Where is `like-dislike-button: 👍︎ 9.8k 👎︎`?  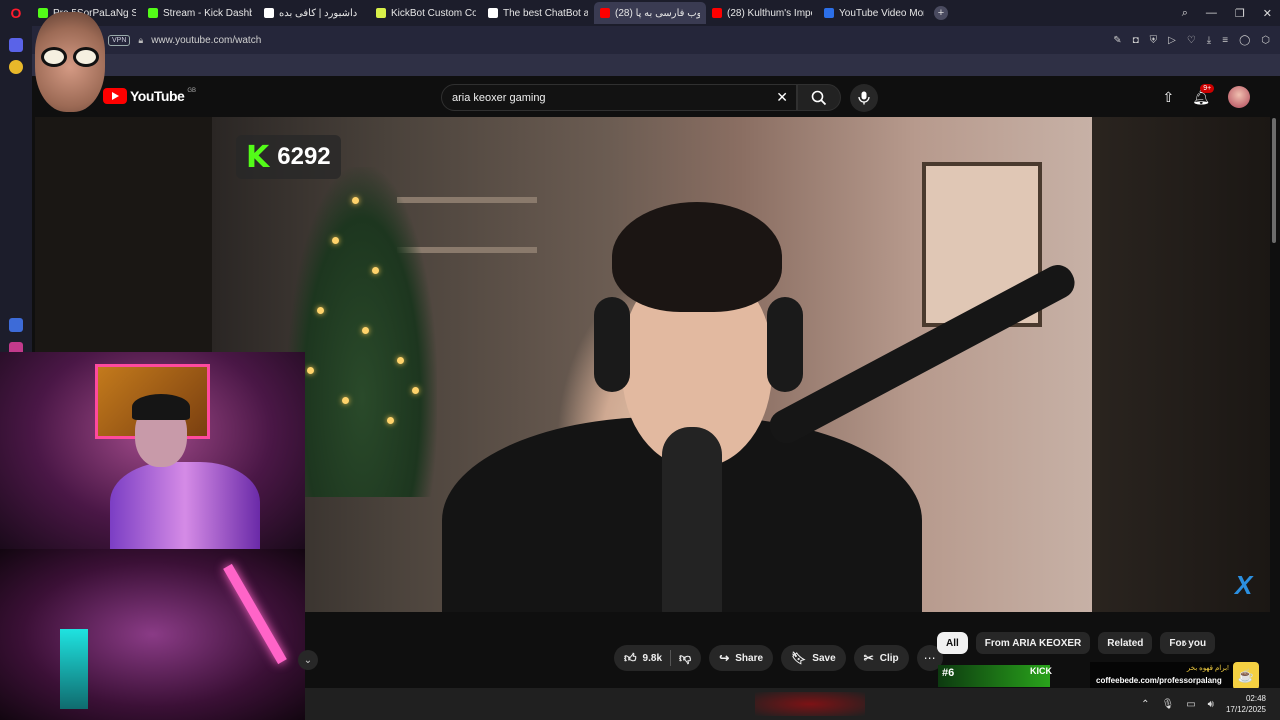 like-dislike-button: 👍︎ 9.8k 👎︎ is located at coordinates (658, 658).